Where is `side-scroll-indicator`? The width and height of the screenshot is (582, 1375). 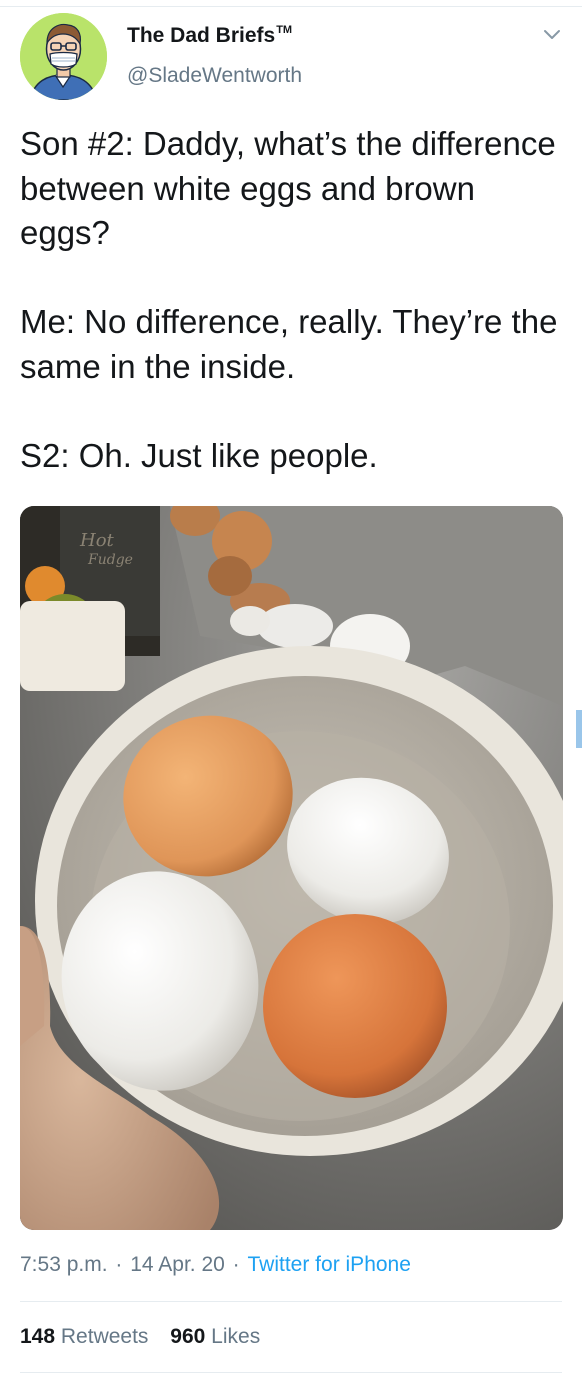
side-scroll-indicator is located at coordinates (579, 729).